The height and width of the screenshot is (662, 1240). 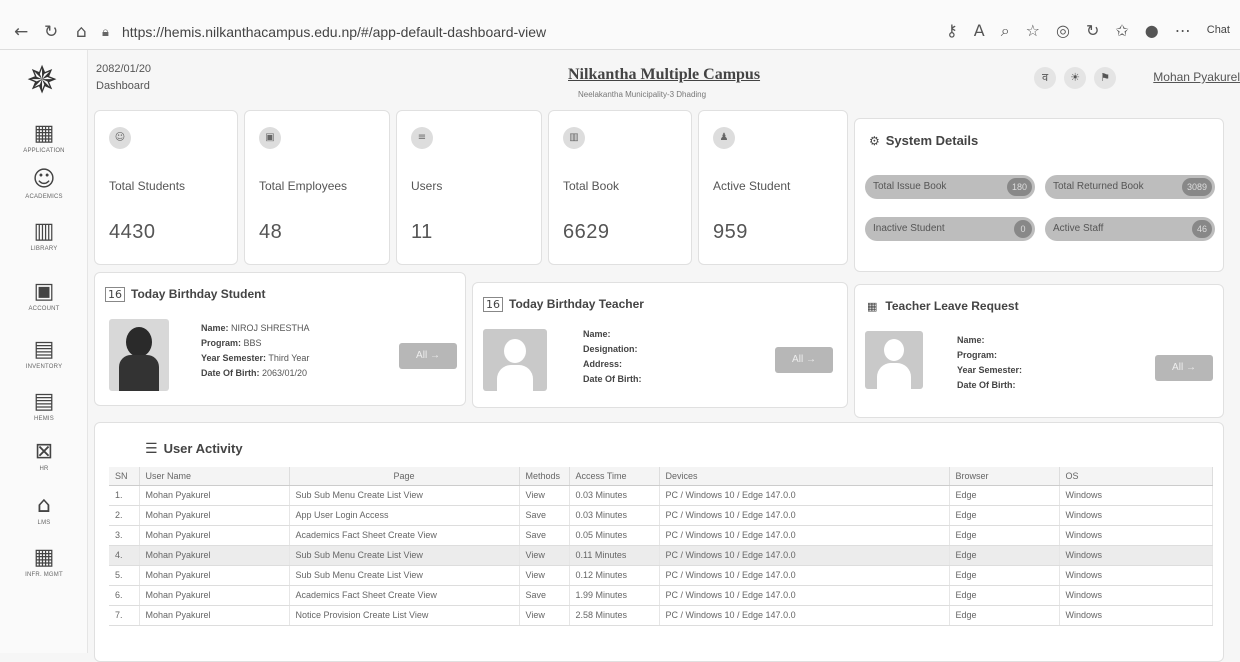 I want to click on sidebar-item-infr-mgmt: ▦ INFR. MGMT, so click(x=44, y=562).